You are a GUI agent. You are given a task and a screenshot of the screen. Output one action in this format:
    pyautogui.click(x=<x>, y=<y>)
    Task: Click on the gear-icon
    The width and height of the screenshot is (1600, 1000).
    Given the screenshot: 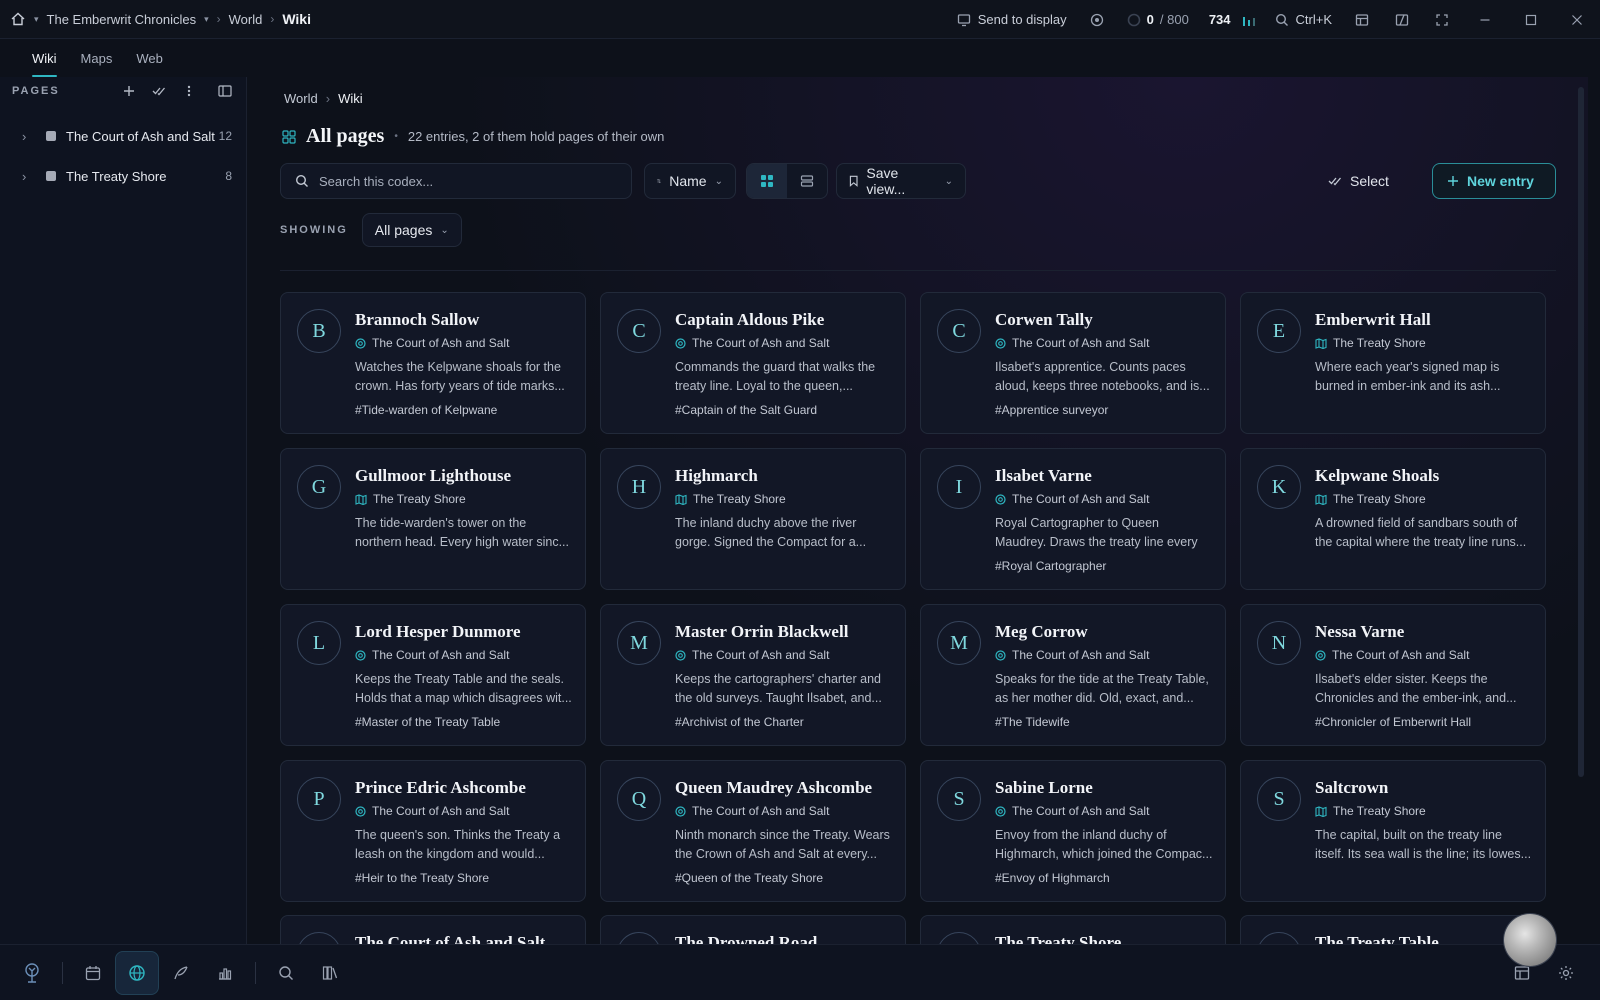 What is the action you would take?
    pyautogui.click(x=1566, y=973)
    